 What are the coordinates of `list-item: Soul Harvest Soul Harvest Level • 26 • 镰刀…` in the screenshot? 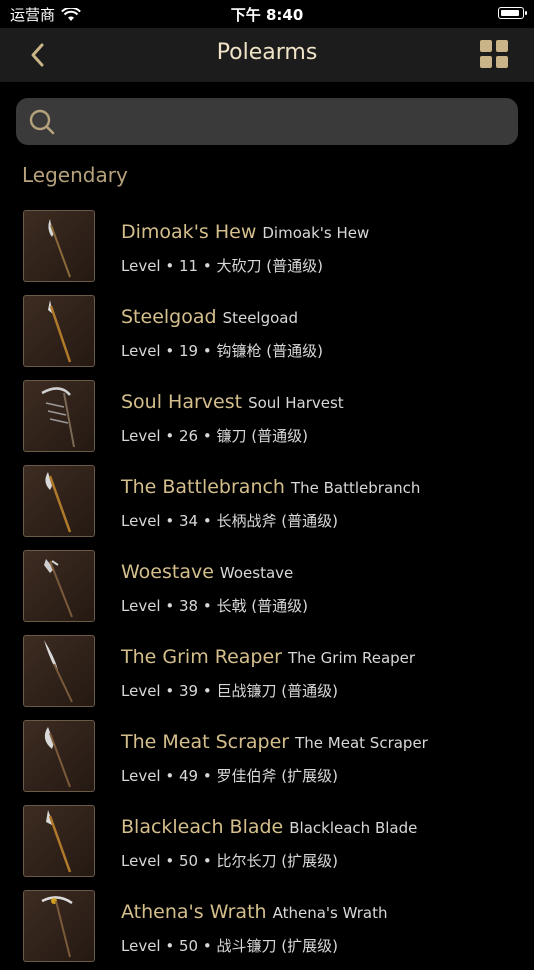 It's located at (267, 417).